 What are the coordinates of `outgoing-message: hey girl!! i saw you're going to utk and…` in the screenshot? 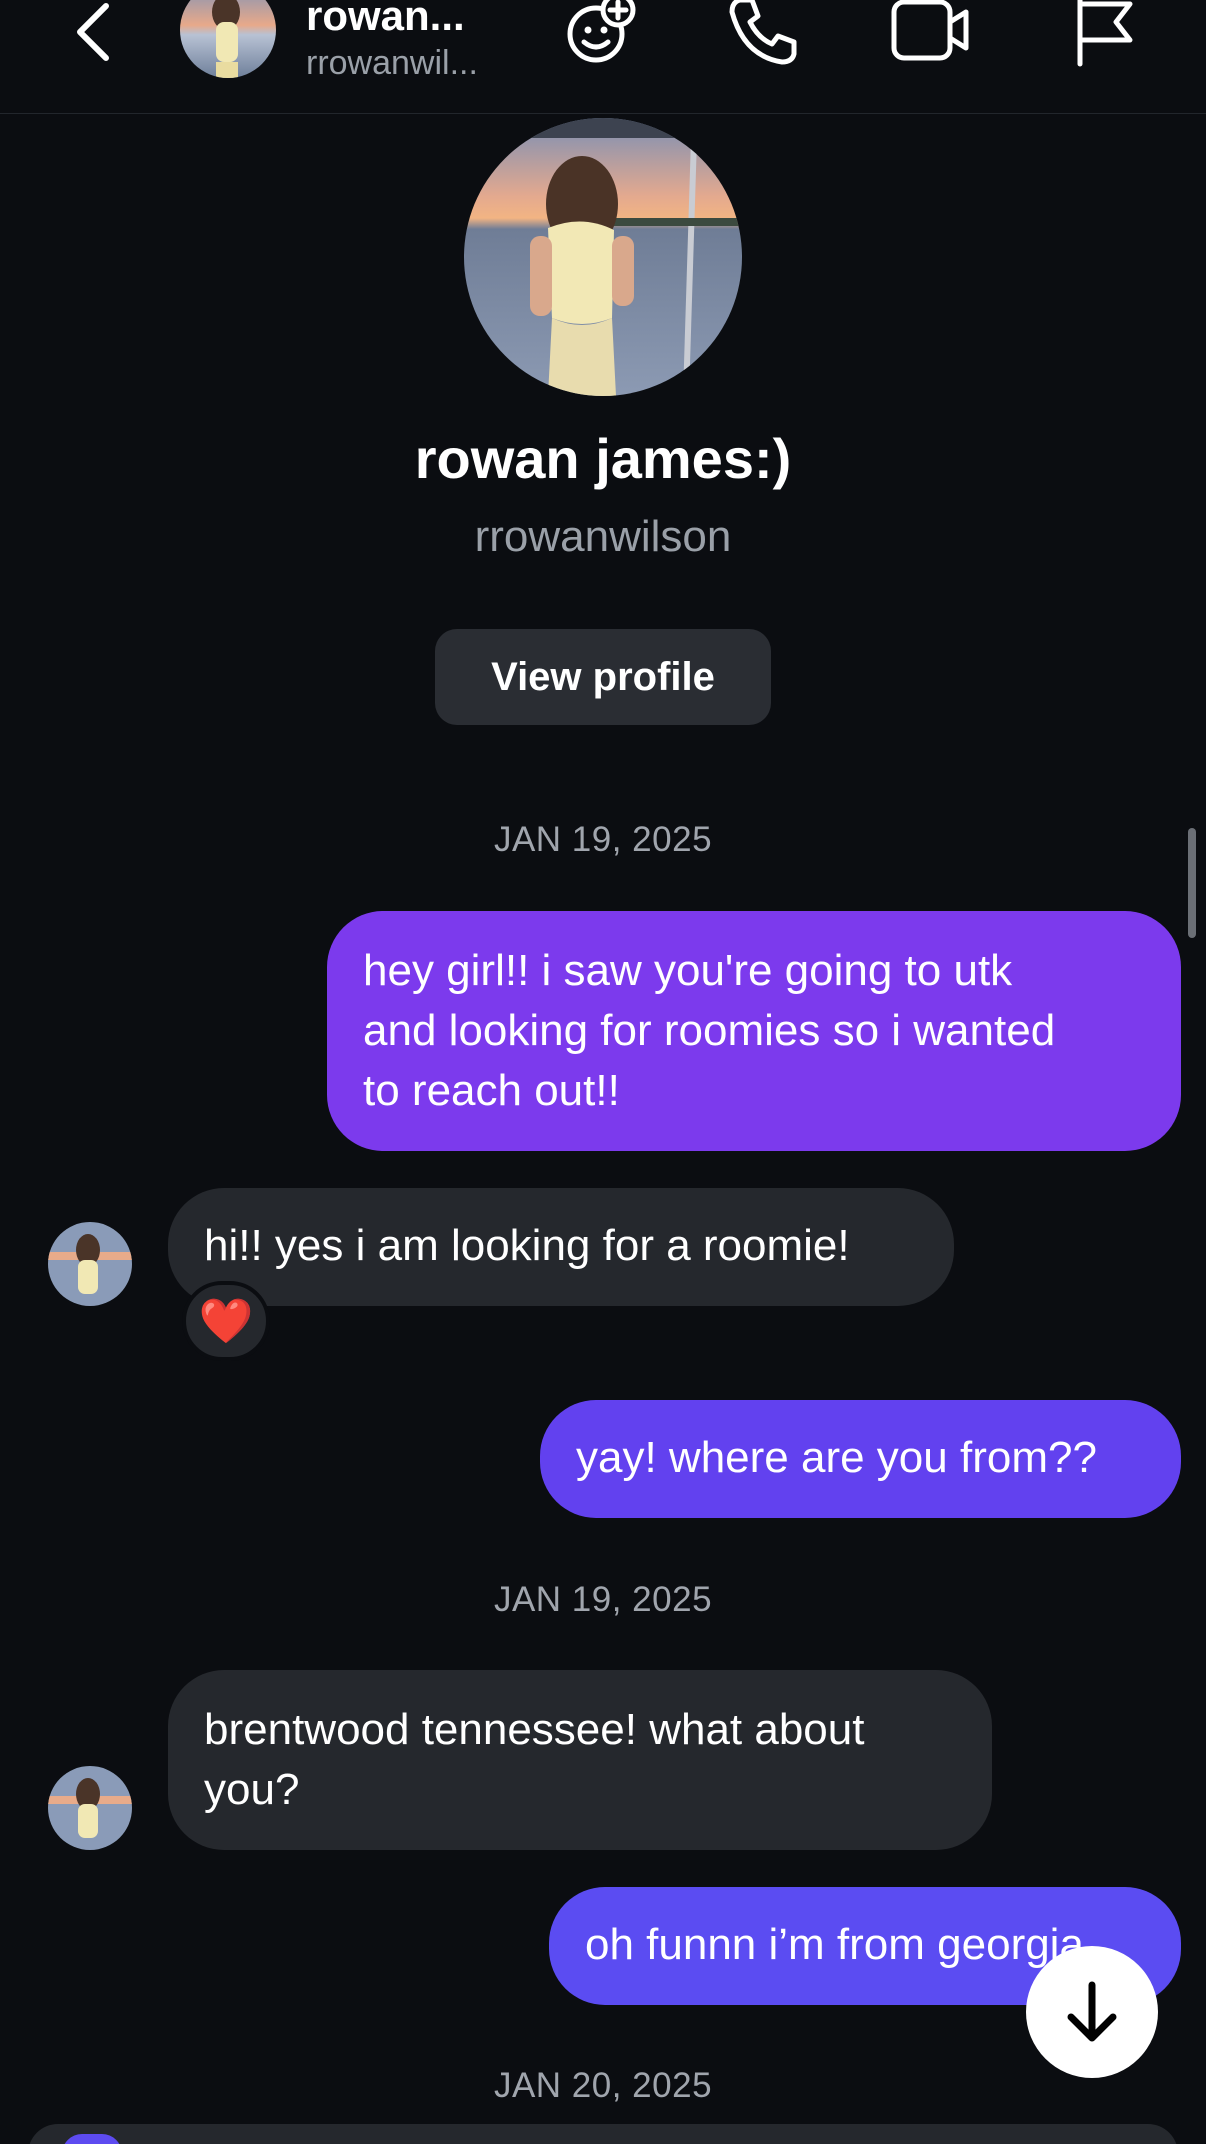 It's located at (754, 1031).